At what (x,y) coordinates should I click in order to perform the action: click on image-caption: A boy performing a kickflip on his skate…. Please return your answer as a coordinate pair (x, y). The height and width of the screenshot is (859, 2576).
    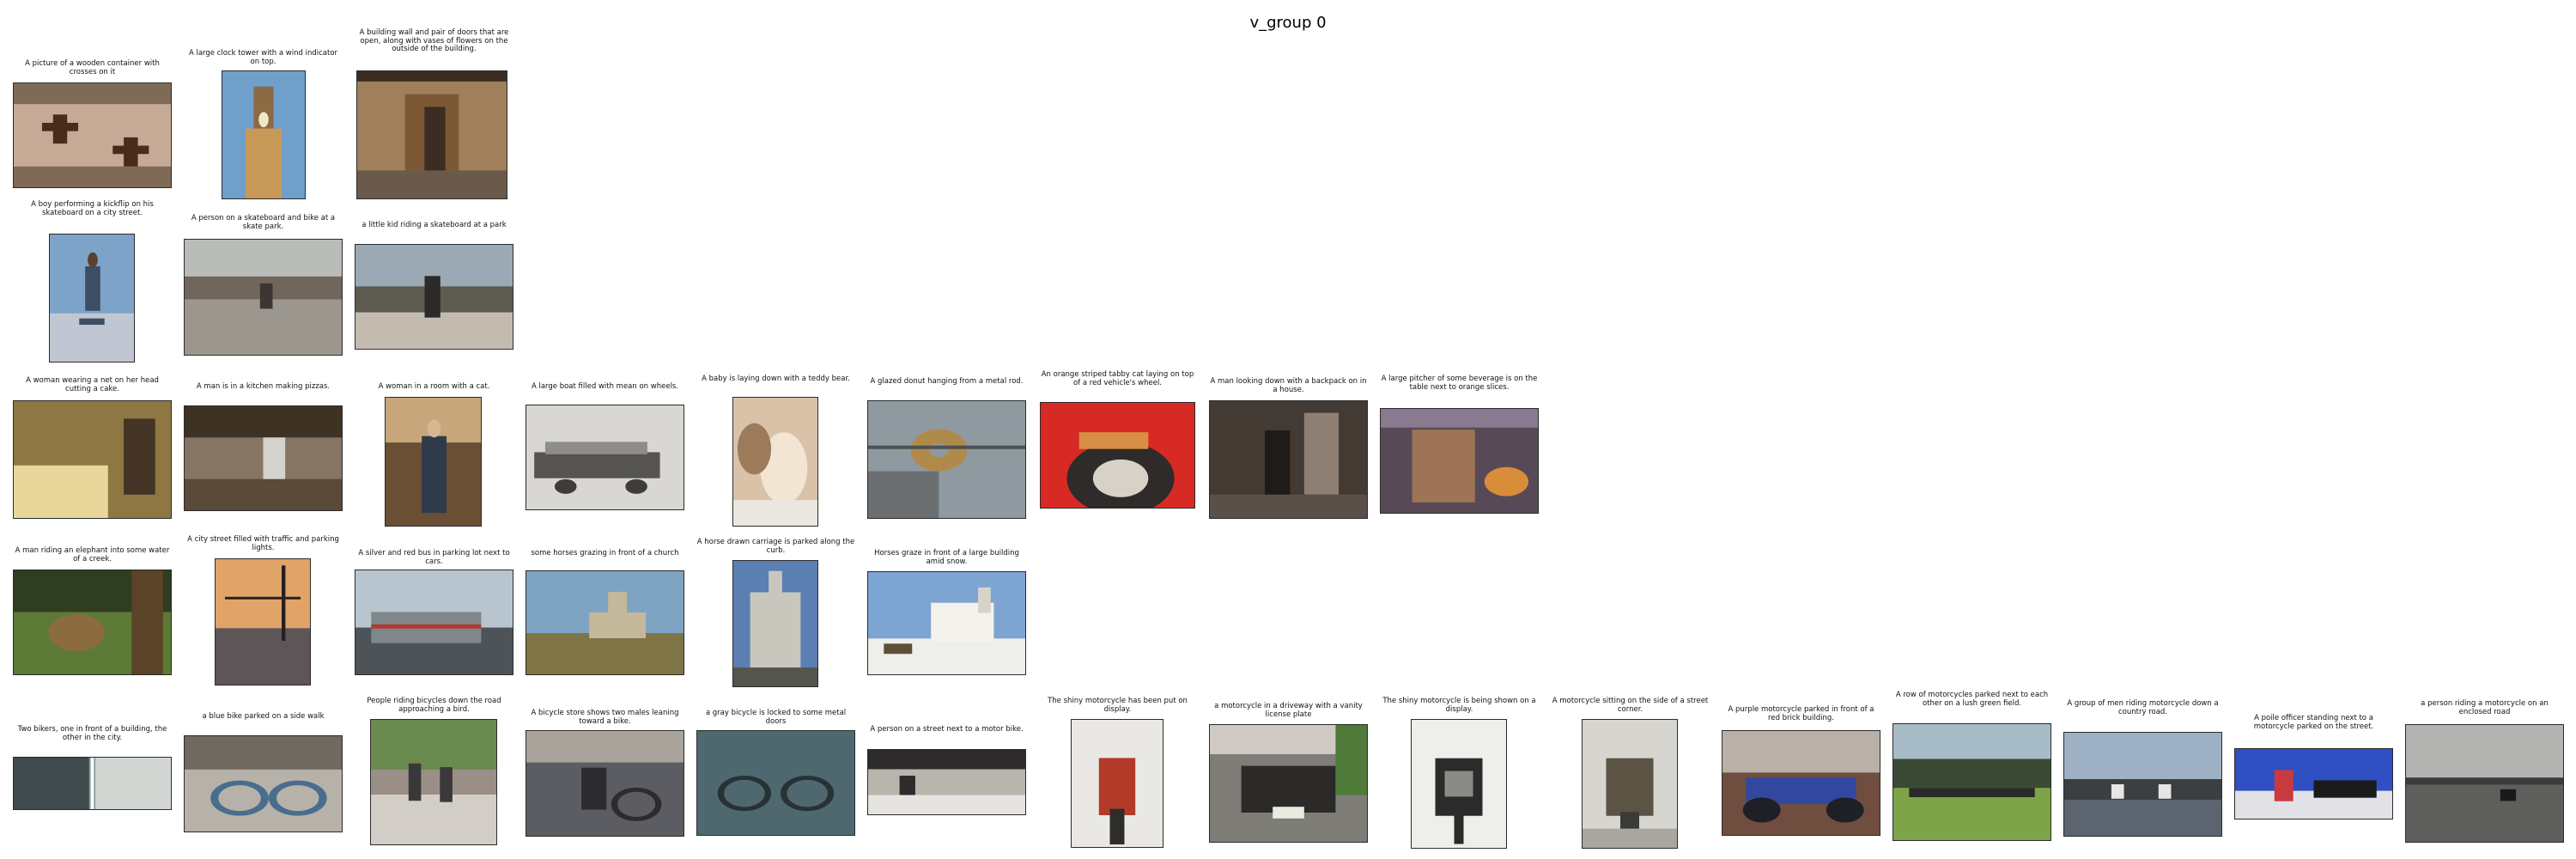
    Looking at the image, I should click on (93, 209).